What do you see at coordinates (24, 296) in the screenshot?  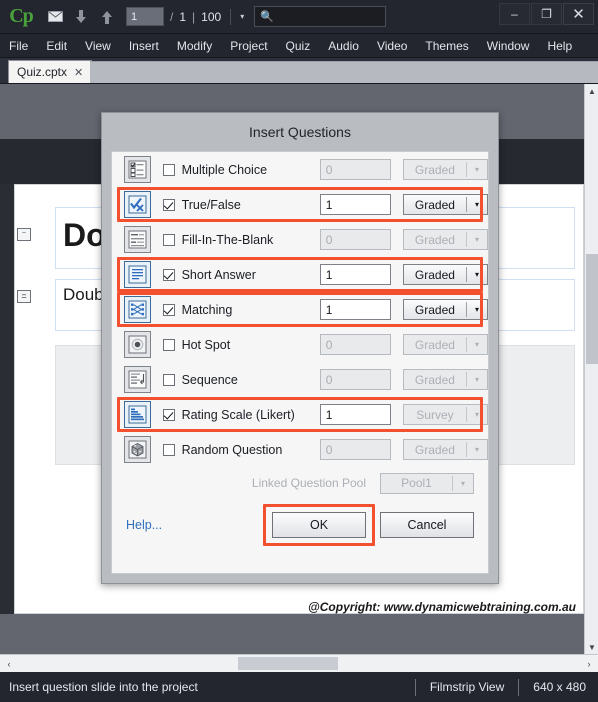 I see `collapse-toggle-subtitle: =` at bounding box center [24, 296].